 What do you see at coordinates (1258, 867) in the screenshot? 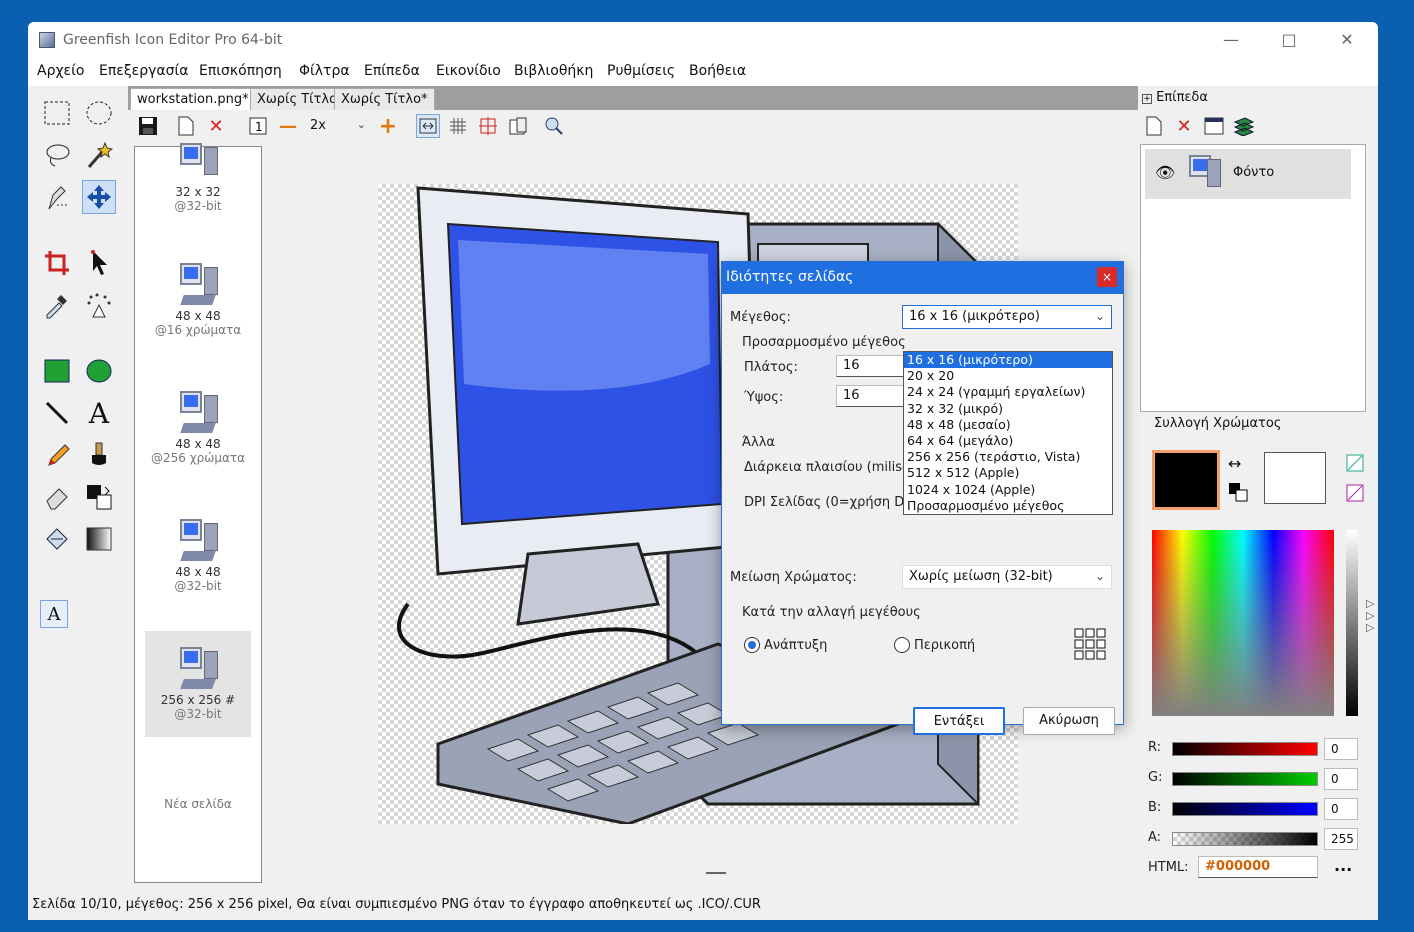
I see `html-color-input: #000000` at bounding box center [1258, 867].